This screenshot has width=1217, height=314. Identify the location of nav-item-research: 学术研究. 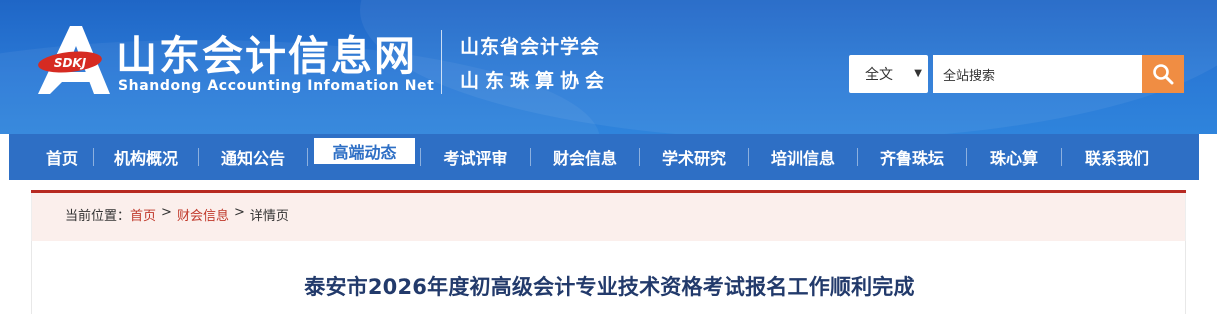
(694, 157).